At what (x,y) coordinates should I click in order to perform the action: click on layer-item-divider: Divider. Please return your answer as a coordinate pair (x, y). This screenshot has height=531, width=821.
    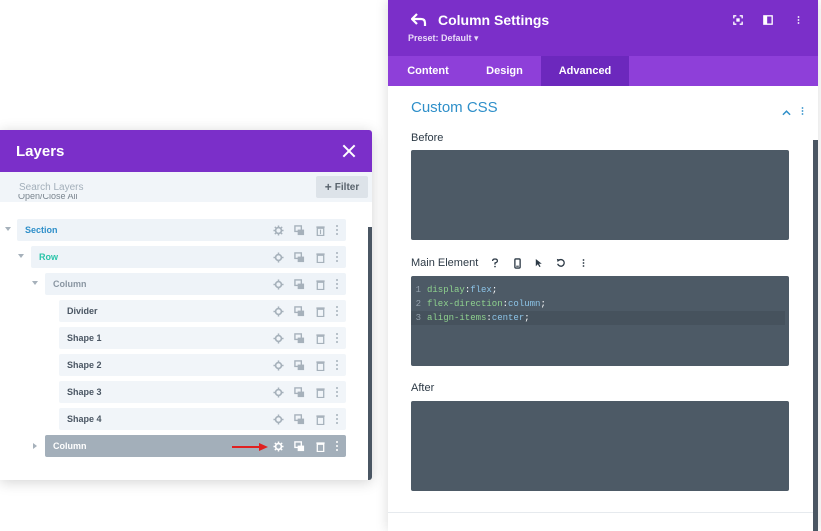
    Looking at the image, I should click on (202, 311).